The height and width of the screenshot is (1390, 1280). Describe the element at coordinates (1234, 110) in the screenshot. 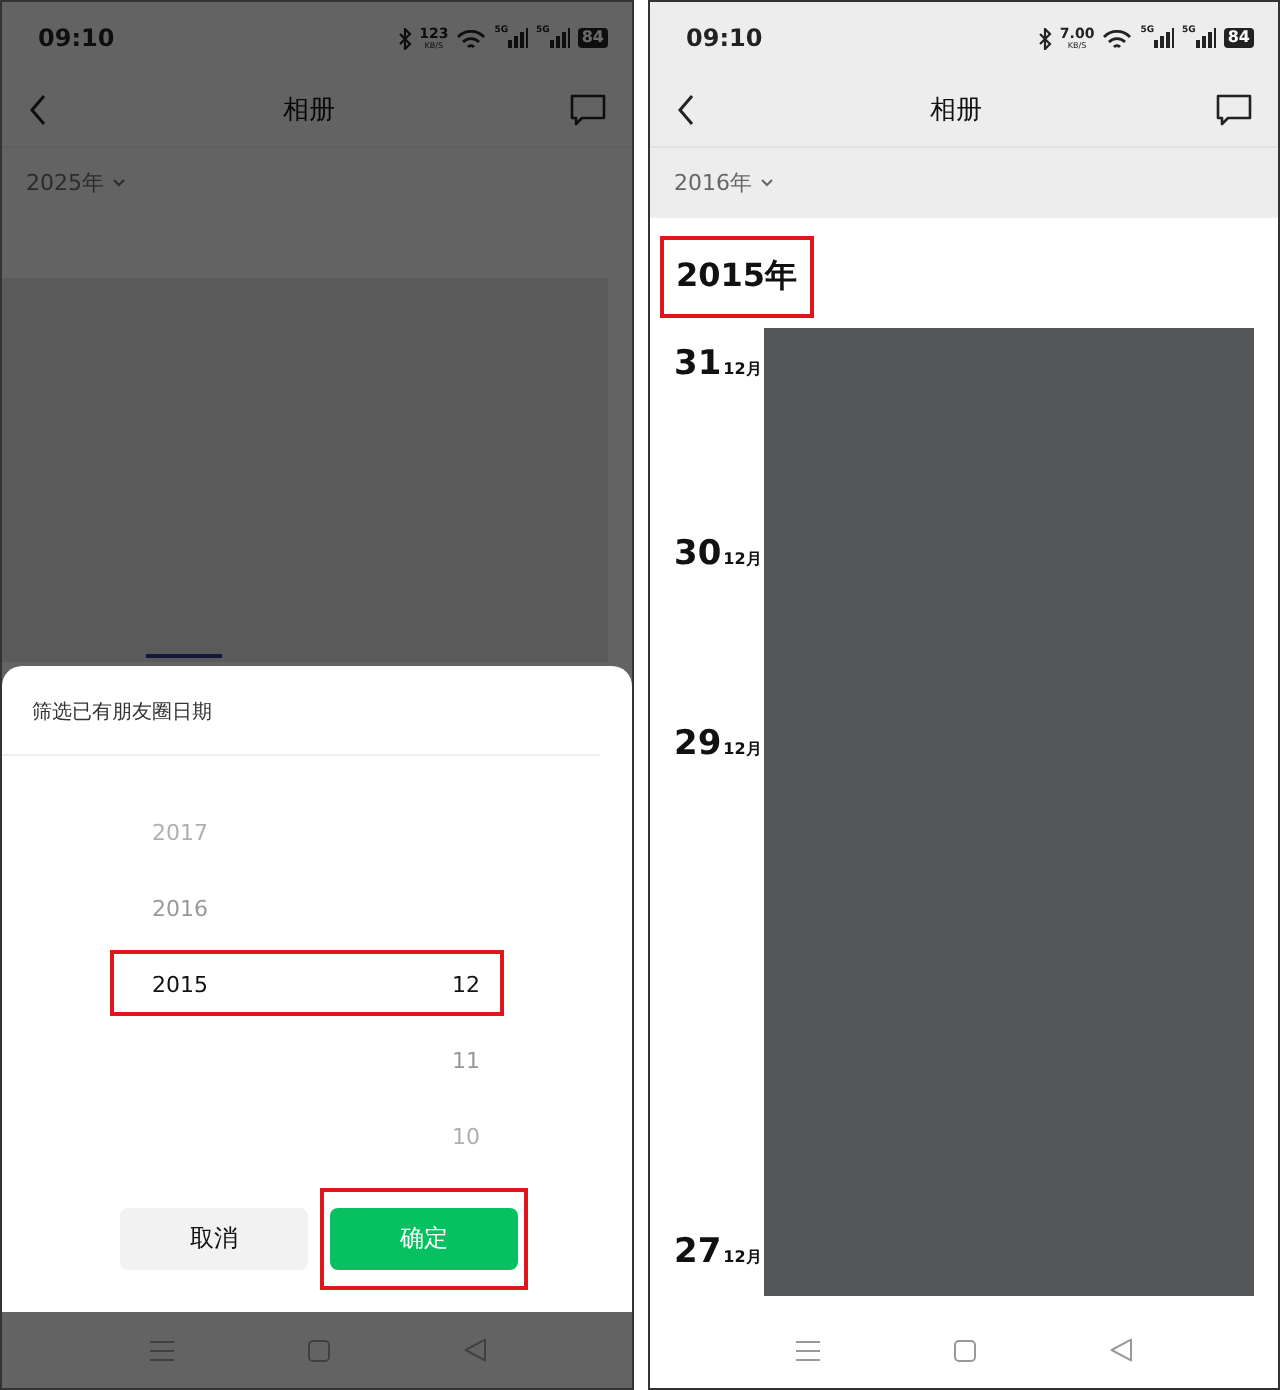

I see `message-icon` at that location.